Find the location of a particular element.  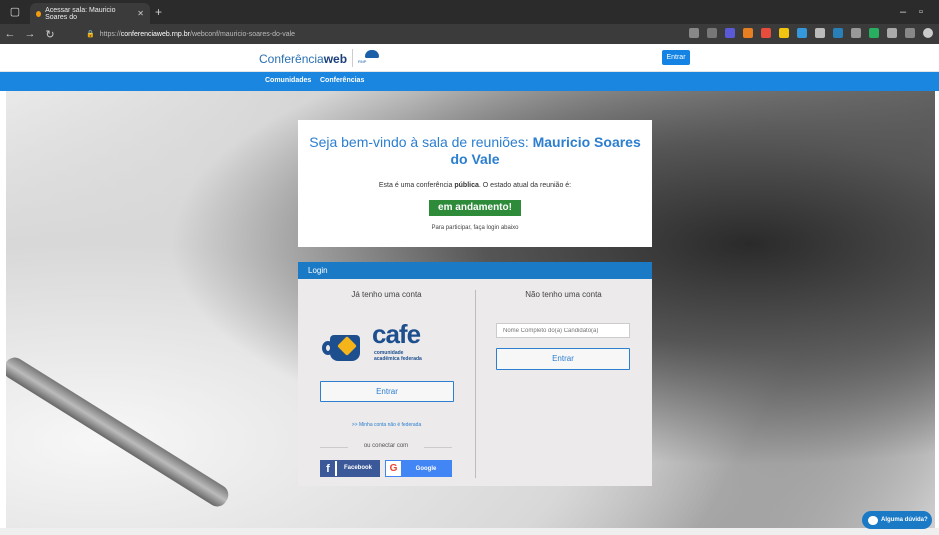

nav-item-comunidades: Comunidades is located at coordinates (288, 80).